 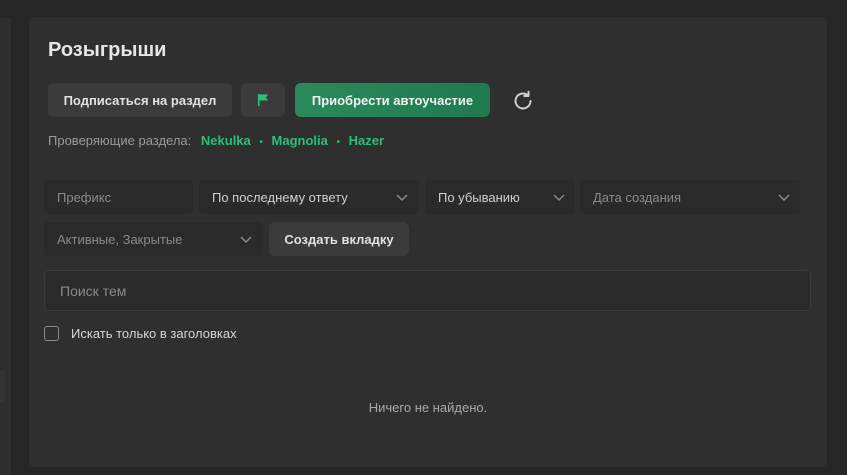 I want to click on buy-autoparticipation-button: Приобрести автоучастие, so click(x=392, y=100).